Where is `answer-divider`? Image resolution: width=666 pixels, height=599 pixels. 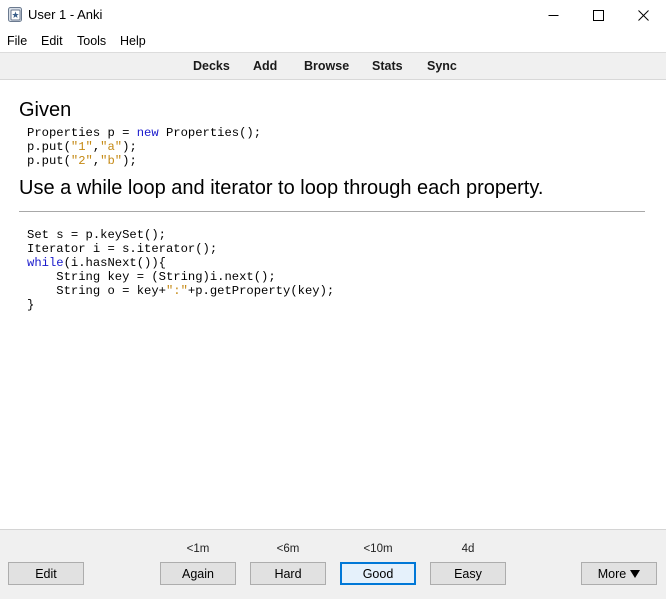
answer-divider is located at coordinates (332, 211).